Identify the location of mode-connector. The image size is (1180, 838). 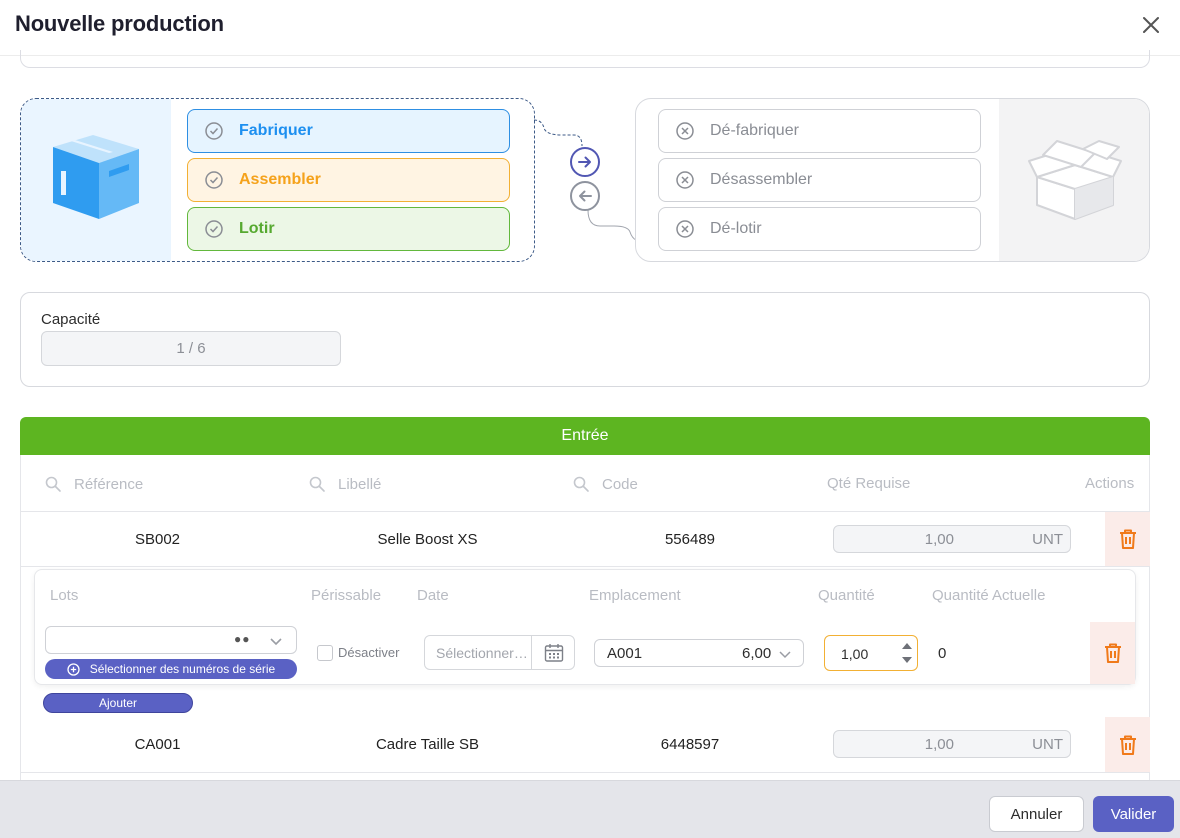
(585, 180).